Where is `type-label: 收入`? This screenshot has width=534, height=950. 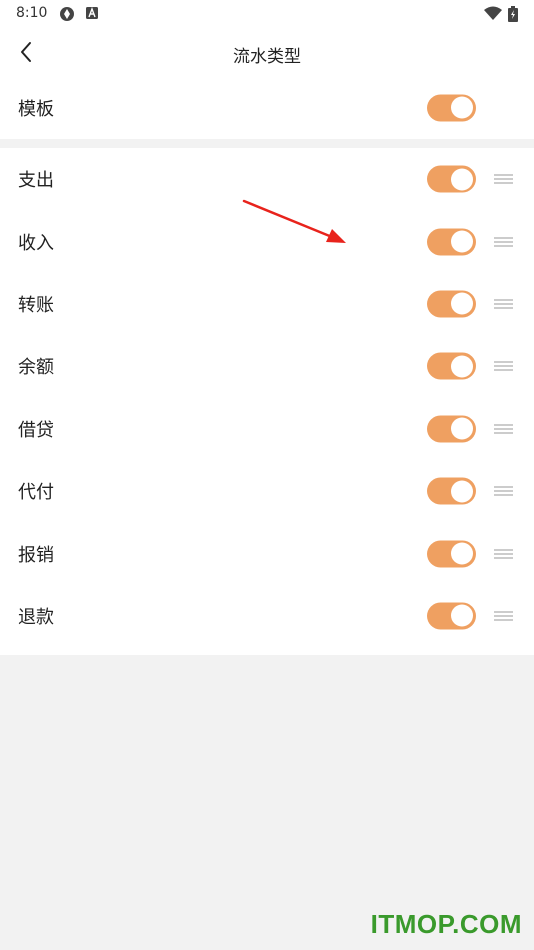
type-label: 收入 is located at coordinates (36, 243).